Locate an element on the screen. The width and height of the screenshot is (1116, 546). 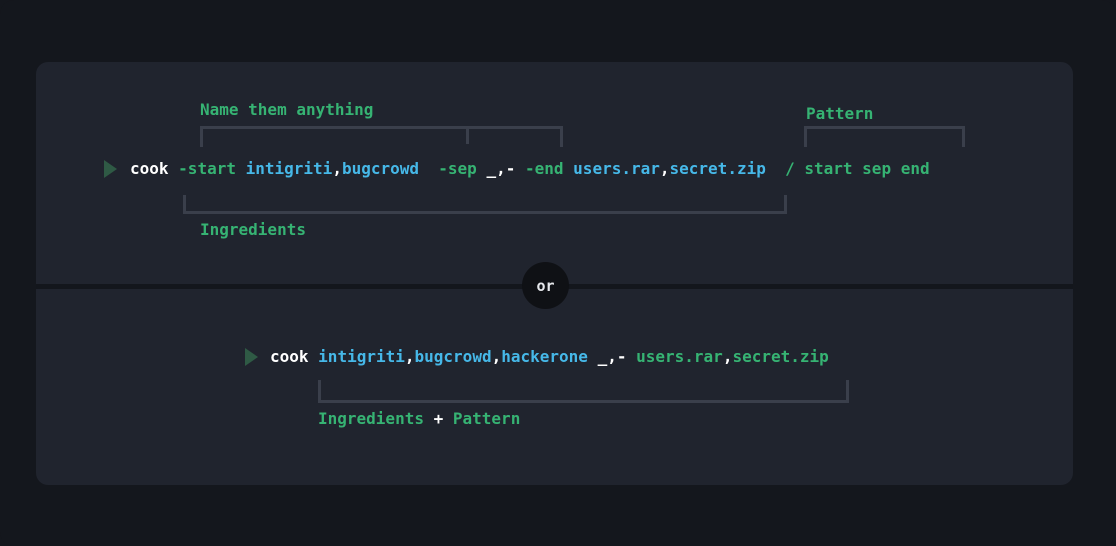
bracket-ingredients-pattern is located at coordinates (583, 391).